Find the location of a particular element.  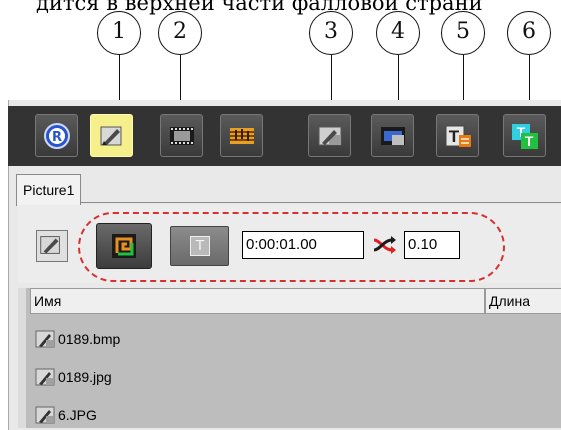

text-icon: T is located at coordinates (458, 136).